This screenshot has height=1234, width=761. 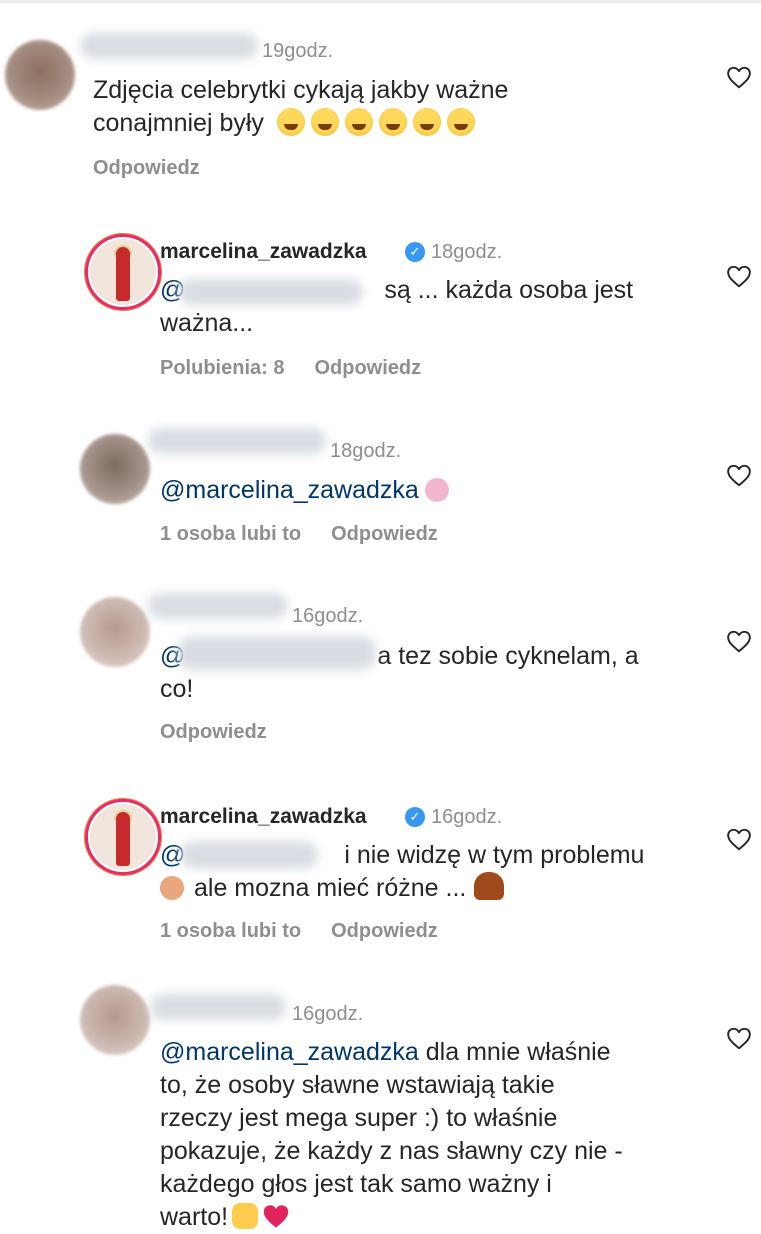 I want to click on comment-line: są ... każda osoba jest, so click(x=509, y=290).